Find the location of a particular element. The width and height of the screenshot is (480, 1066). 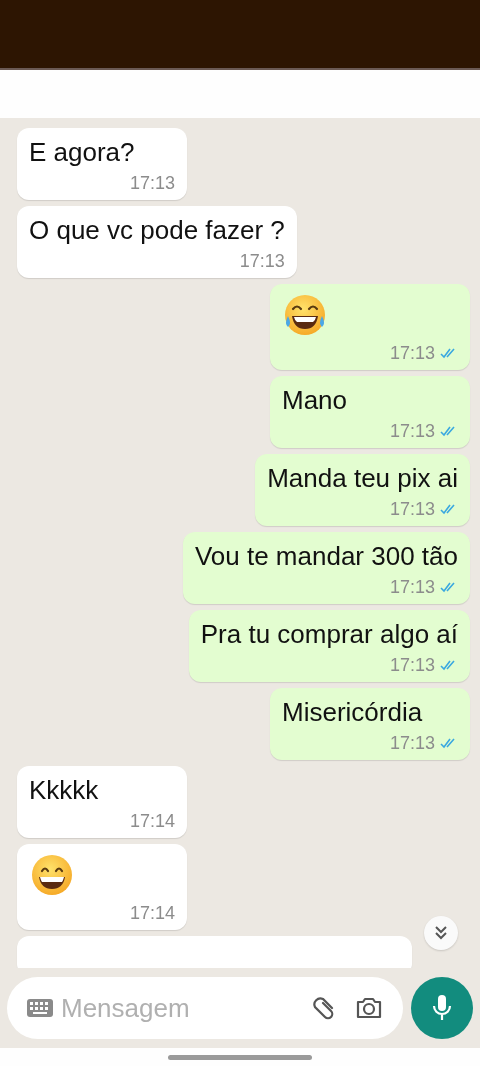

laughing-emoji-icon is located at coordinates (305, 315).